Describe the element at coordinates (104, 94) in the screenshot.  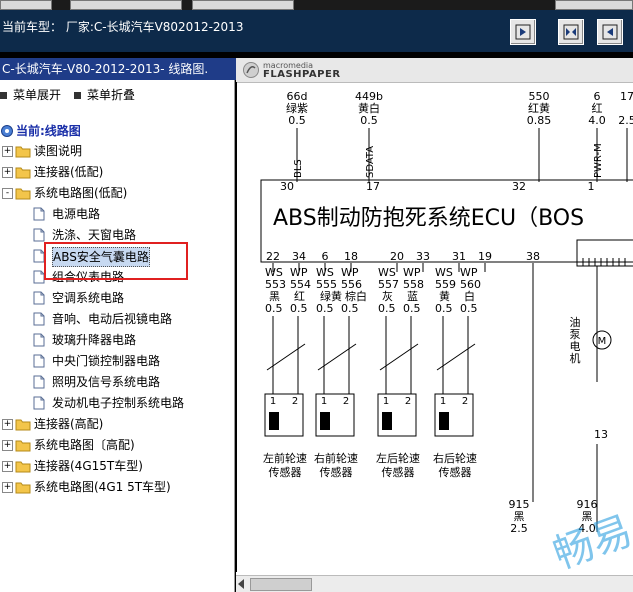
I see `collapse-menu-button: 菜单折叠` at that location.